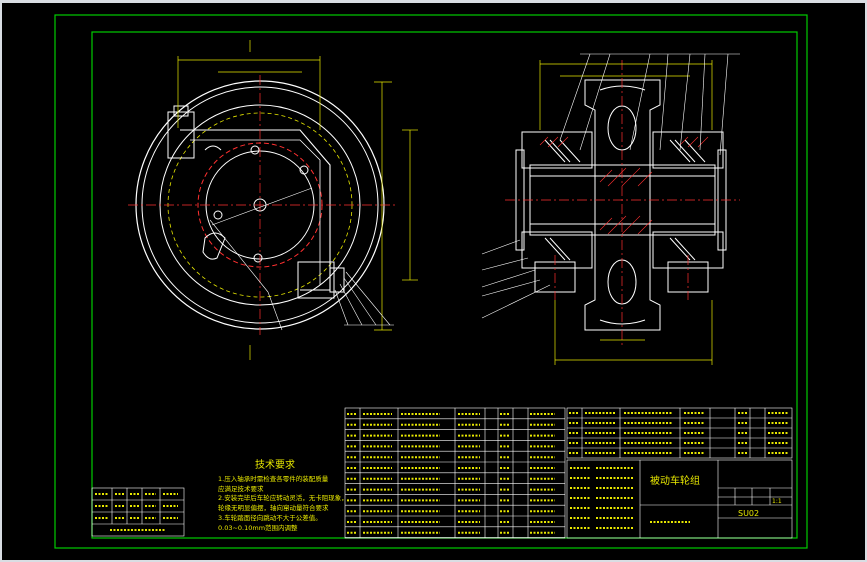  What do you see at coordinates (270, 517) in the screenshot?
I see `tech-req-line: 3.车轮踏面径向跳动不大于公差值。` at bounding box center [270, 517].